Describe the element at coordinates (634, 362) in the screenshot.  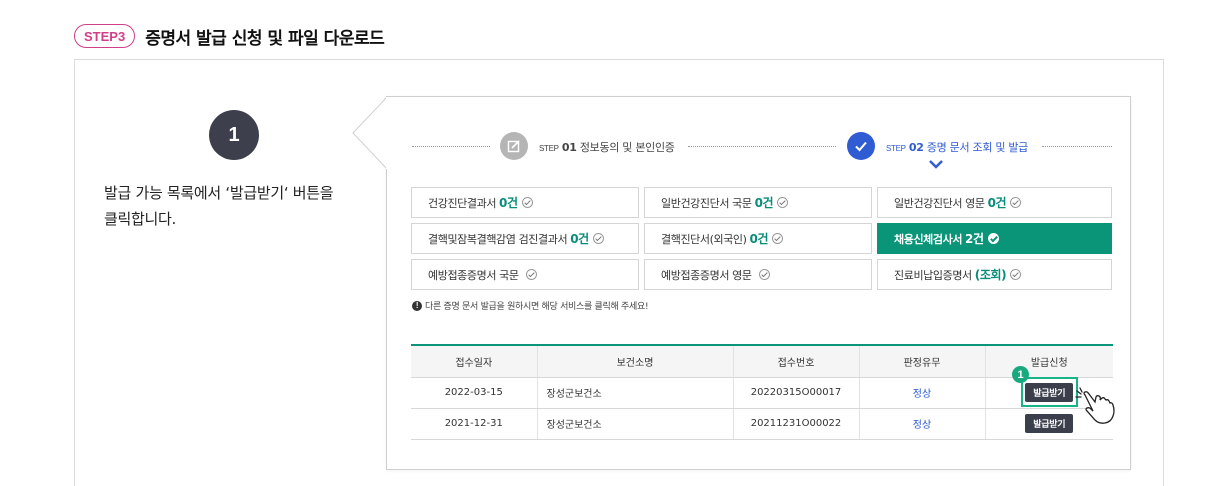
I see `column-header: 보건소명` at that location.